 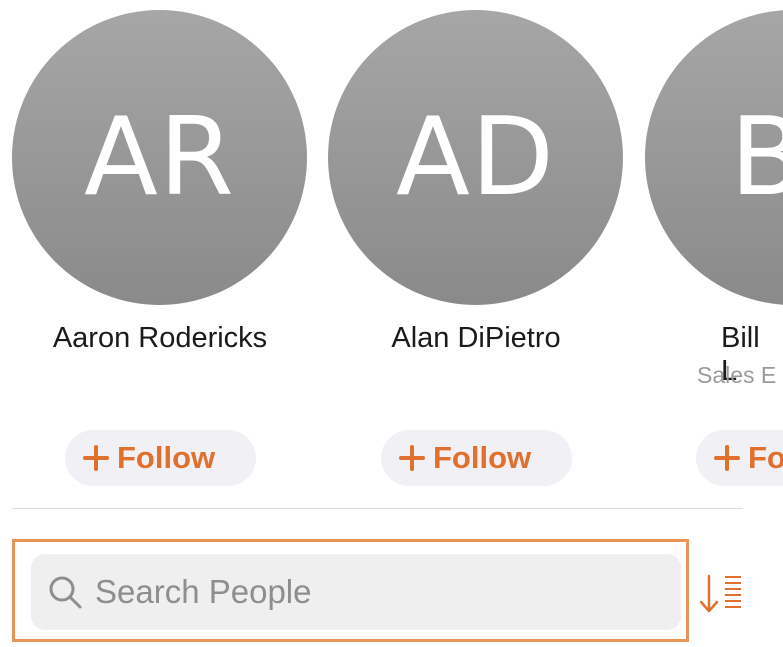 What do you see at coordinates (765, 457) in the screenshot?
I see `follow-label: Fo` at bounding box center [765, 457].